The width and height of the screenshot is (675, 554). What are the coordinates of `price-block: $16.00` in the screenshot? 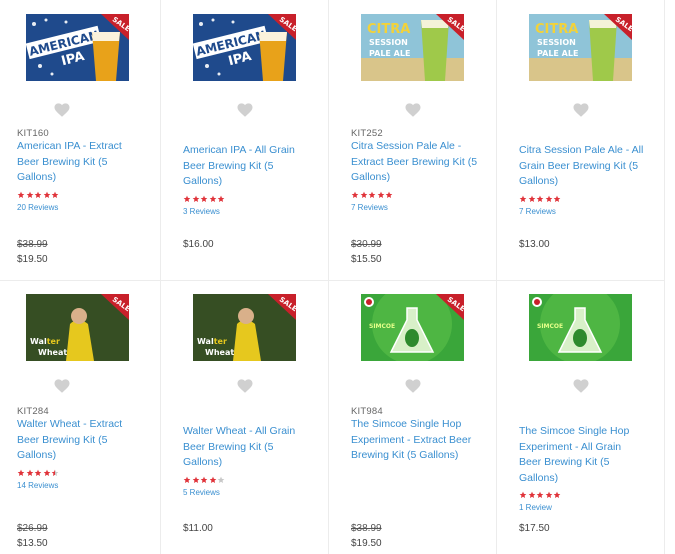 It's located at (198, 244).